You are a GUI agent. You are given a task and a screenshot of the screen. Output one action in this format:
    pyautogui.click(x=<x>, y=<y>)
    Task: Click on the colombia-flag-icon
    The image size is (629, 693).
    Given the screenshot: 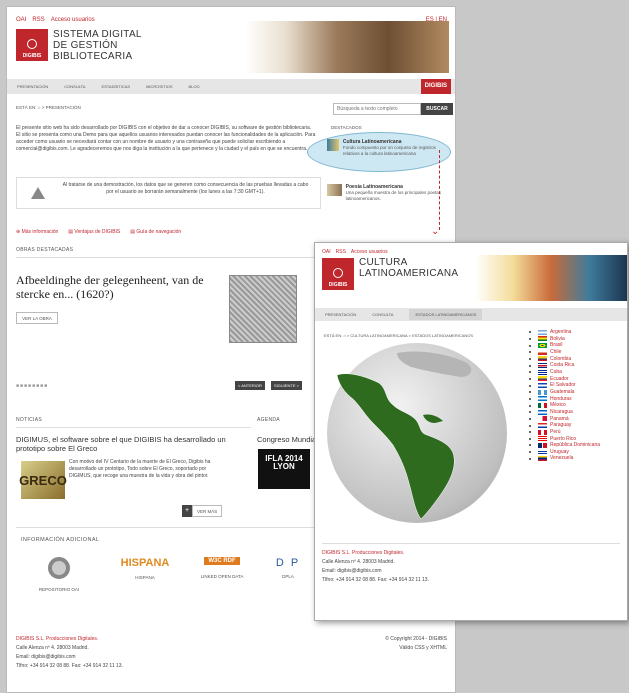 What is the action you would take?
    pyautogui.click(x=542, y=359)
    